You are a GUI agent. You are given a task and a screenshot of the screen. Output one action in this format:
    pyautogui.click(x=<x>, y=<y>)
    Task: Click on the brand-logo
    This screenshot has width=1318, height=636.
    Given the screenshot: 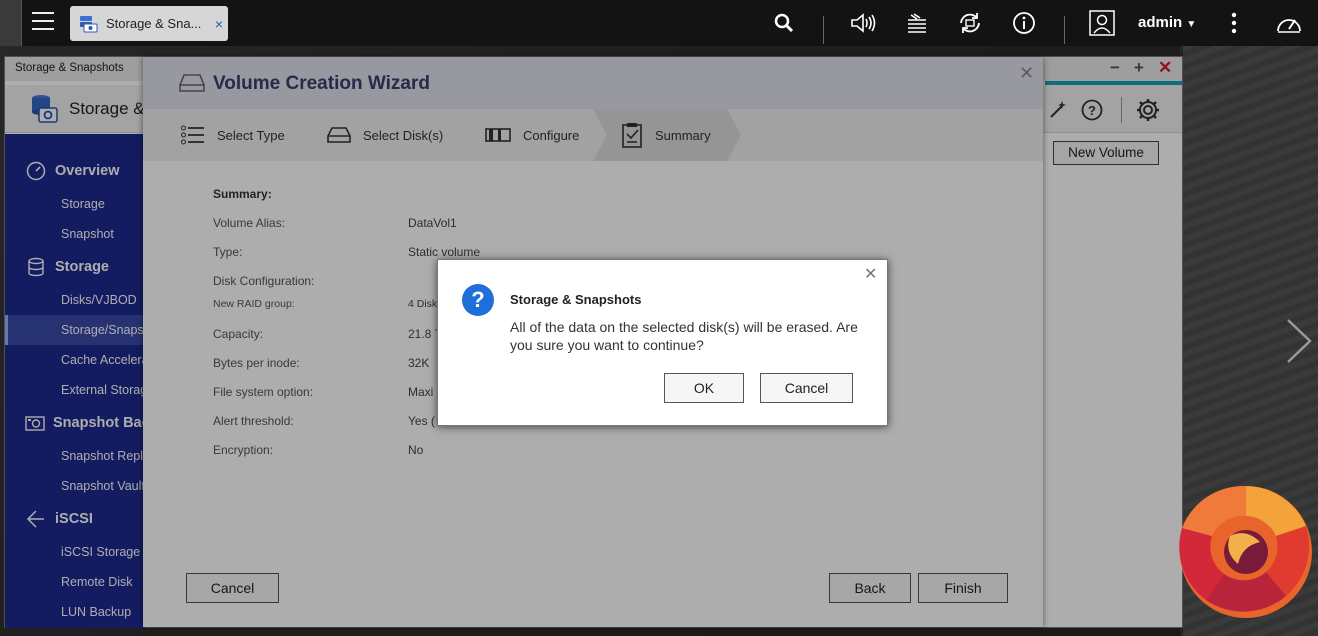 What is the action you would take?
    pyautogui.click(x=1245, y=551)
    